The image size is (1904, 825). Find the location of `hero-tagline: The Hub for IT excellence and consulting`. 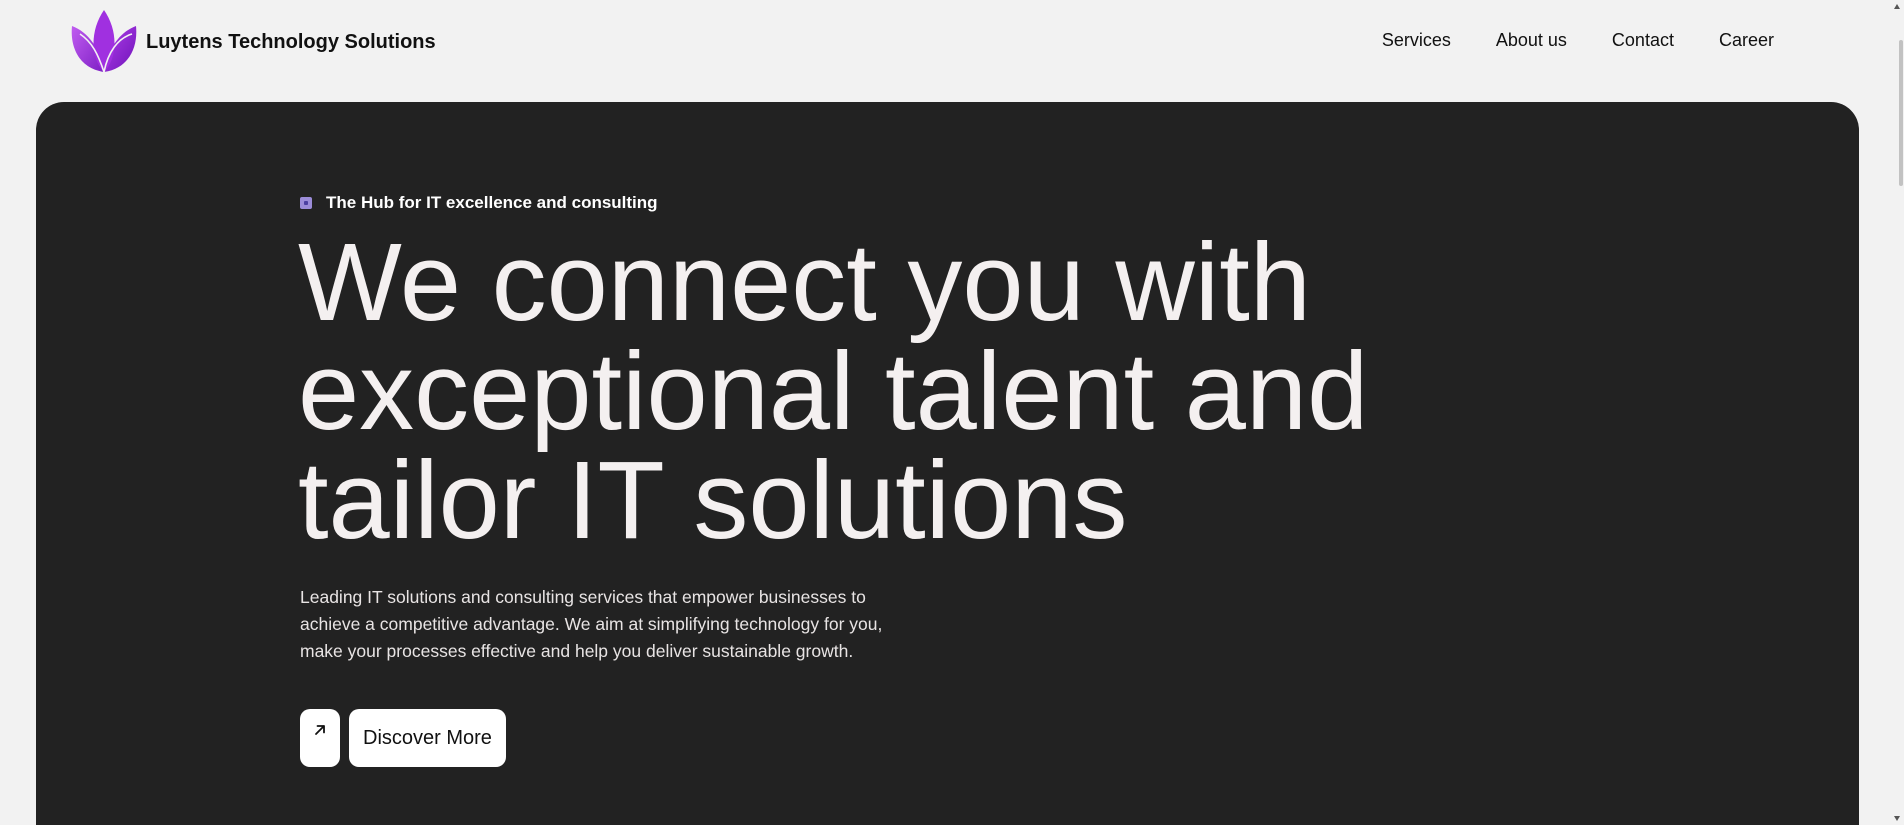

hero-tagline: The Hub for IT excellence and consulting is located at coordinates (479, 203).